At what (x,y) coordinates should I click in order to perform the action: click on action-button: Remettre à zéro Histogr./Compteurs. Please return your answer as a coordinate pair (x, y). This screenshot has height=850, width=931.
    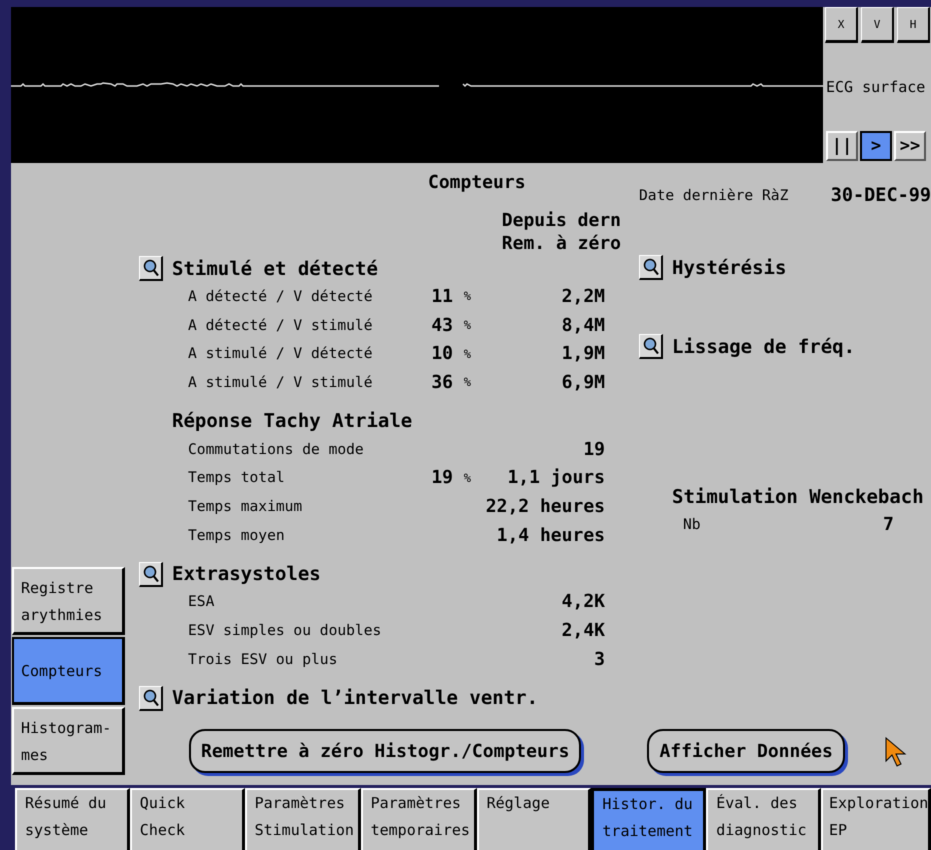
    Looking at the image, I should click on (385, 751).